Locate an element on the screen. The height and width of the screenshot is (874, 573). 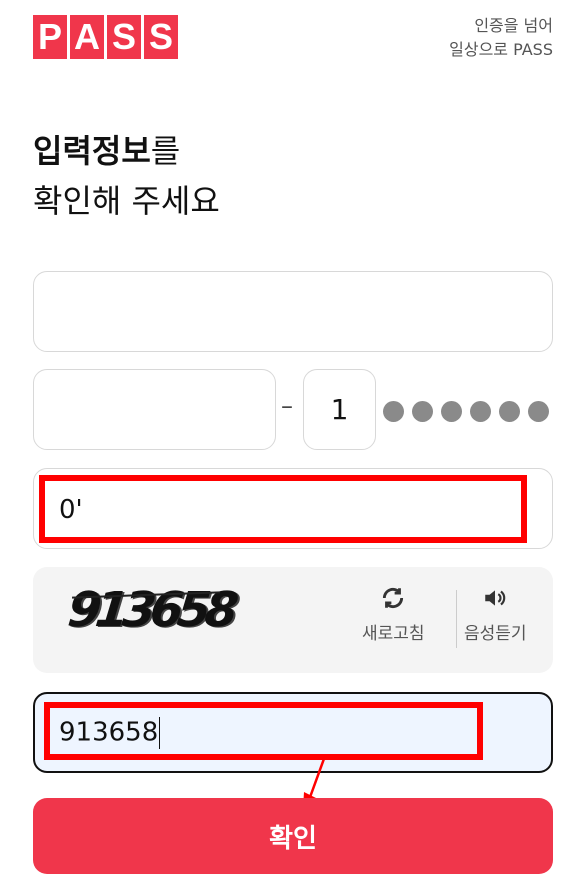
refresh-icon is located at coordinates (393, 602).